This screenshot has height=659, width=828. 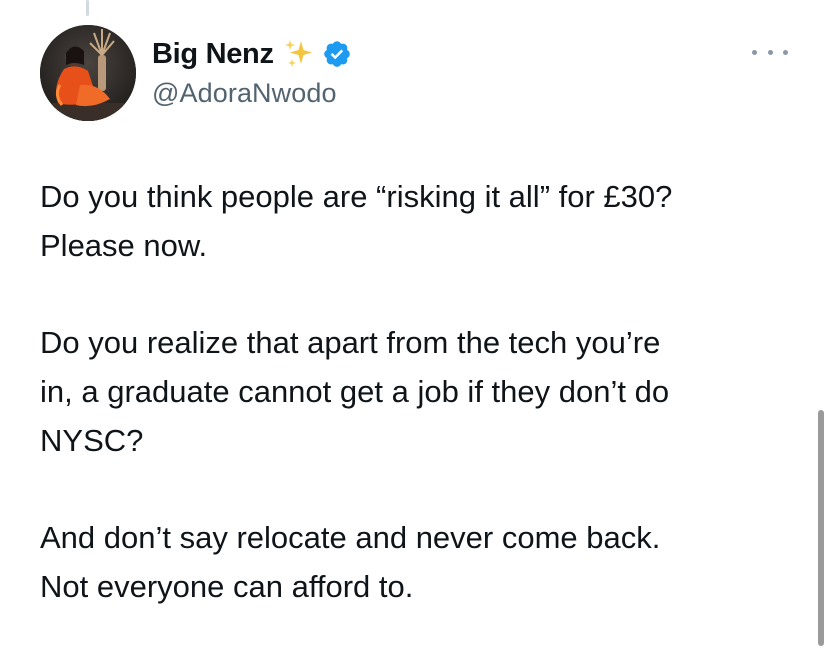 What do you see at coordinates (337, 54) in the screenshot?
I see `verified-badge-icon` at bounding box center [337, 54].